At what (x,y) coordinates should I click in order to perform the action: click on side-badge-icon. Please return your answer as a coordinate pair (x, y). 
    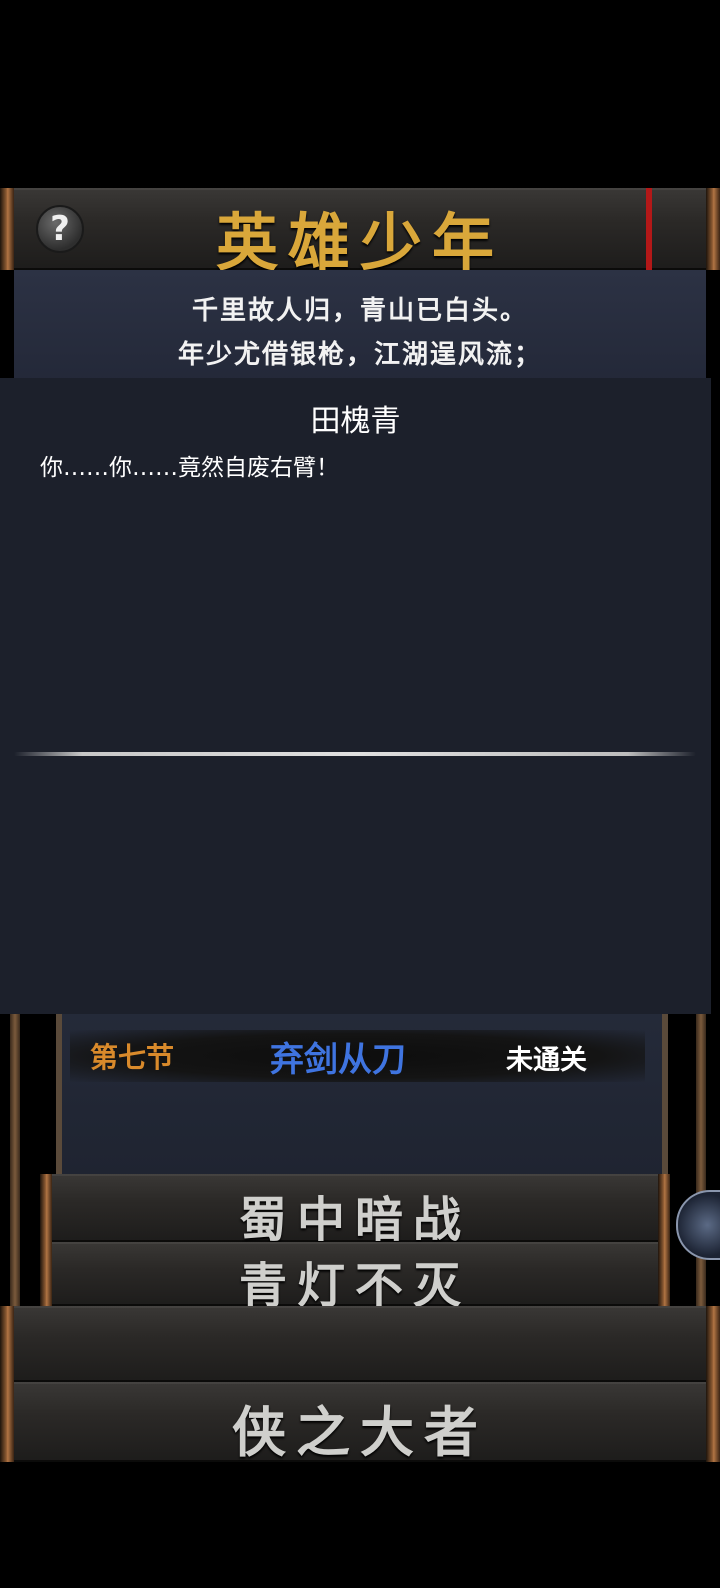
    Looking at the image, I should click on (698, 1225).